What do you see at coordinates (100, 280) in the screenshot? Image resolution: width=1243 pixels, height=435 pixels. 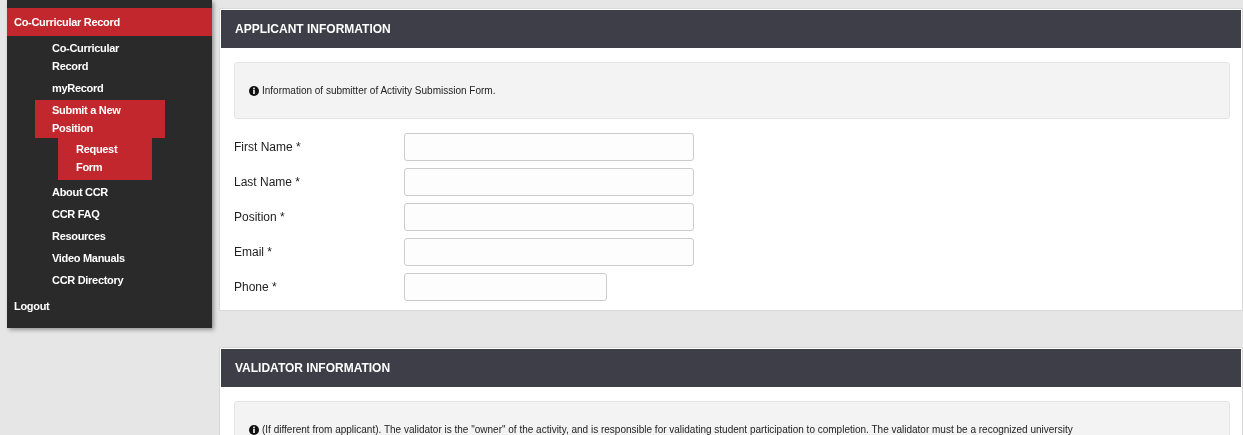 I see `sidebar-item: CCR Directory` at bounding box center [100, 280].